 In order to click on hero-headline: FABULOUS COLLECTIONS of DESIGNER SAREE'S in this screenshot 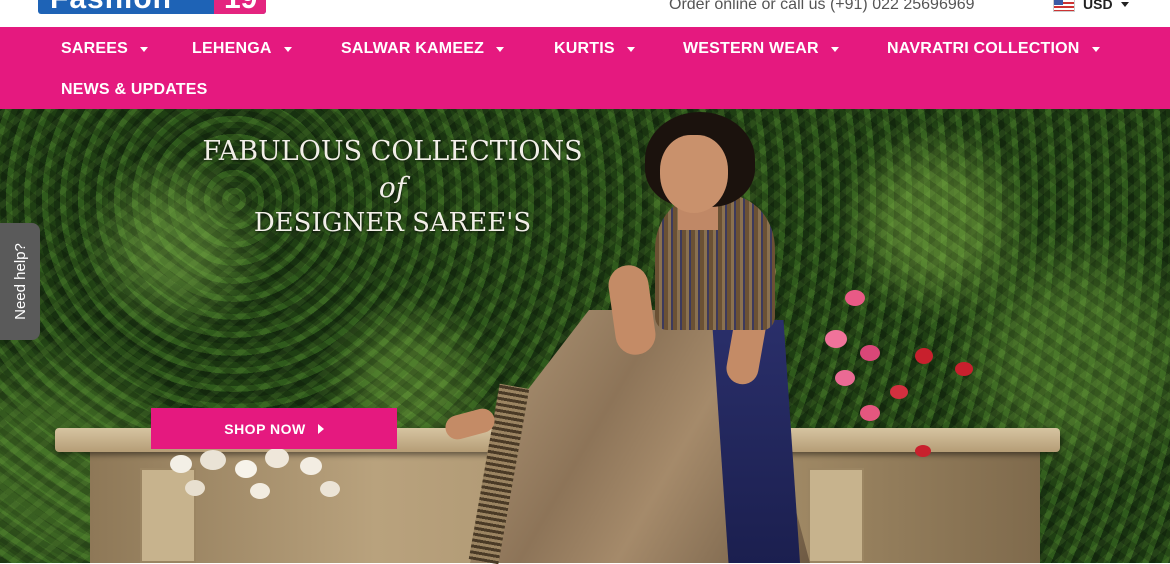, I will do `click(392, 187)`.